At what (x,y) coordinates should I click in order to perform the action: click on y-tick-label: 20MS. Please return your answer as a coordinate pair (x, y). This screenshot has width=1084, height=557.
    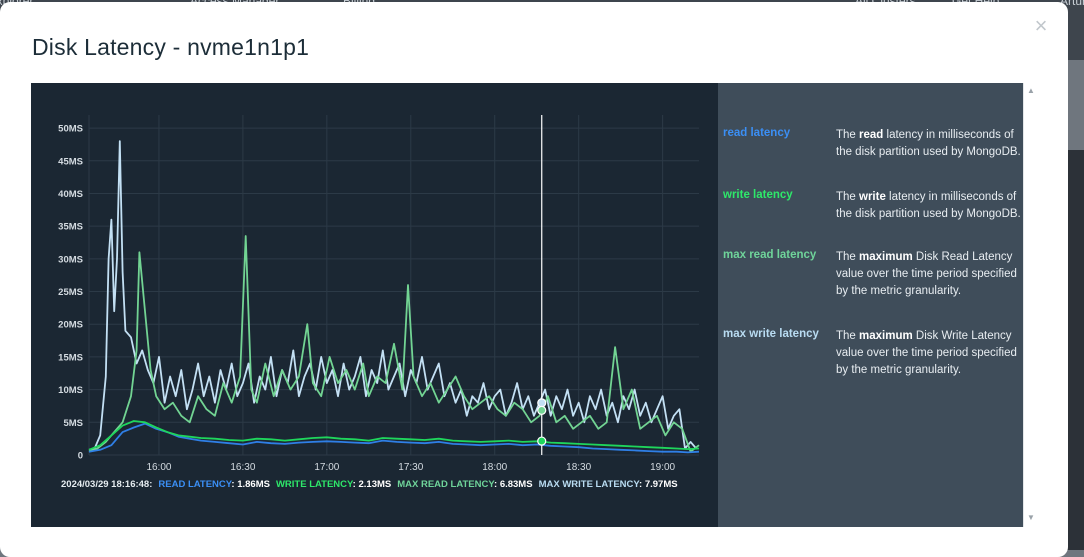
    Looking at the image, I should click on (70, 325).